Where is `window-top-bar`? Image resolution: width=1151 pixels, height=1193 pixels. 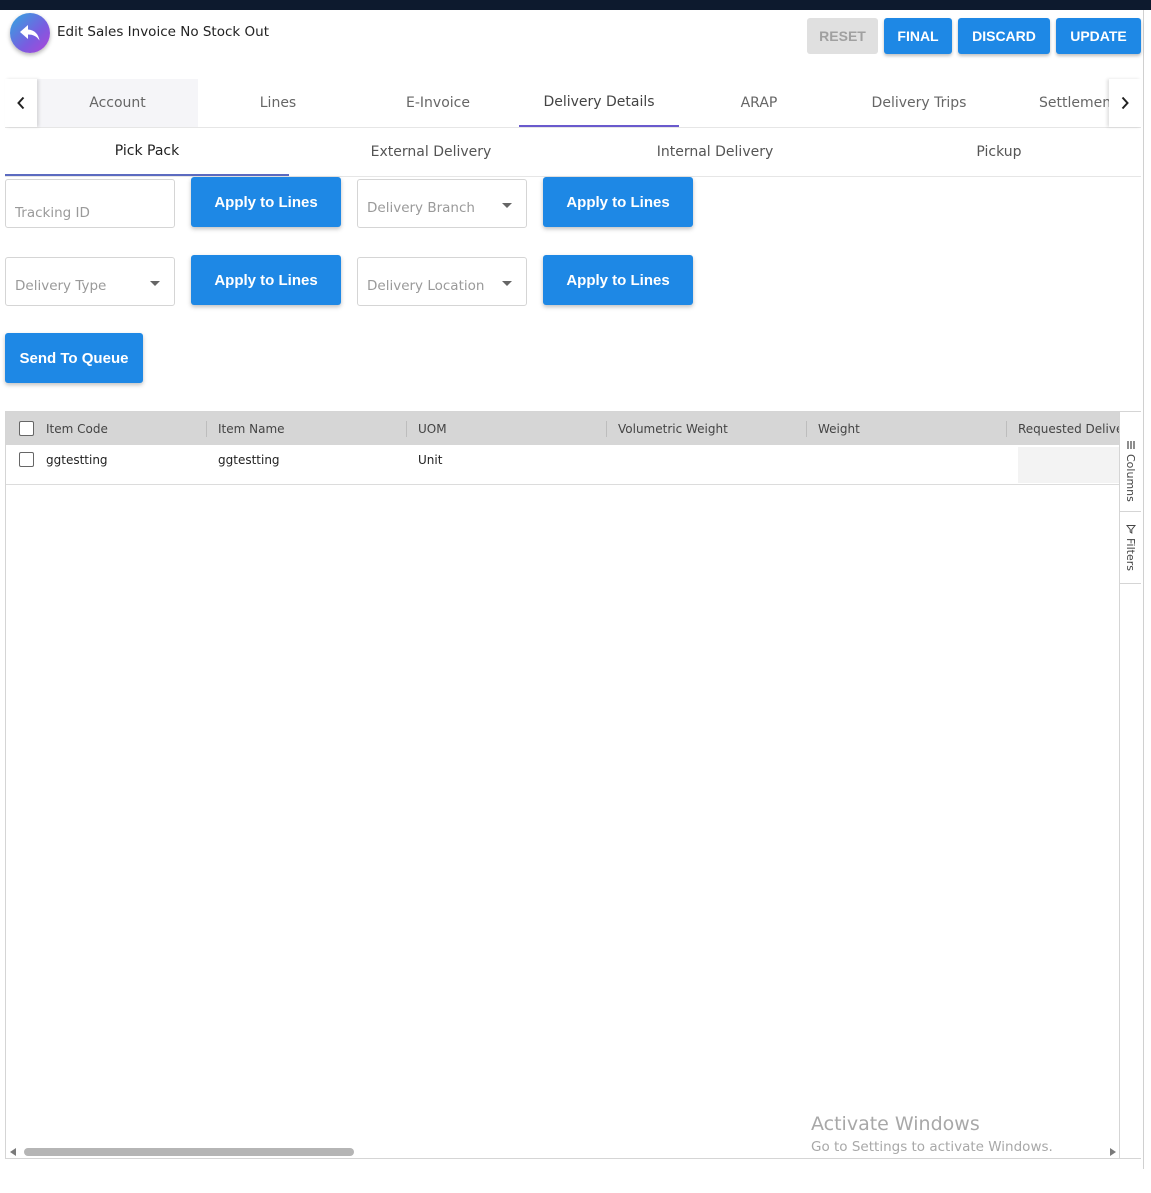 window-top-bar is located at coordinates (575, 5).